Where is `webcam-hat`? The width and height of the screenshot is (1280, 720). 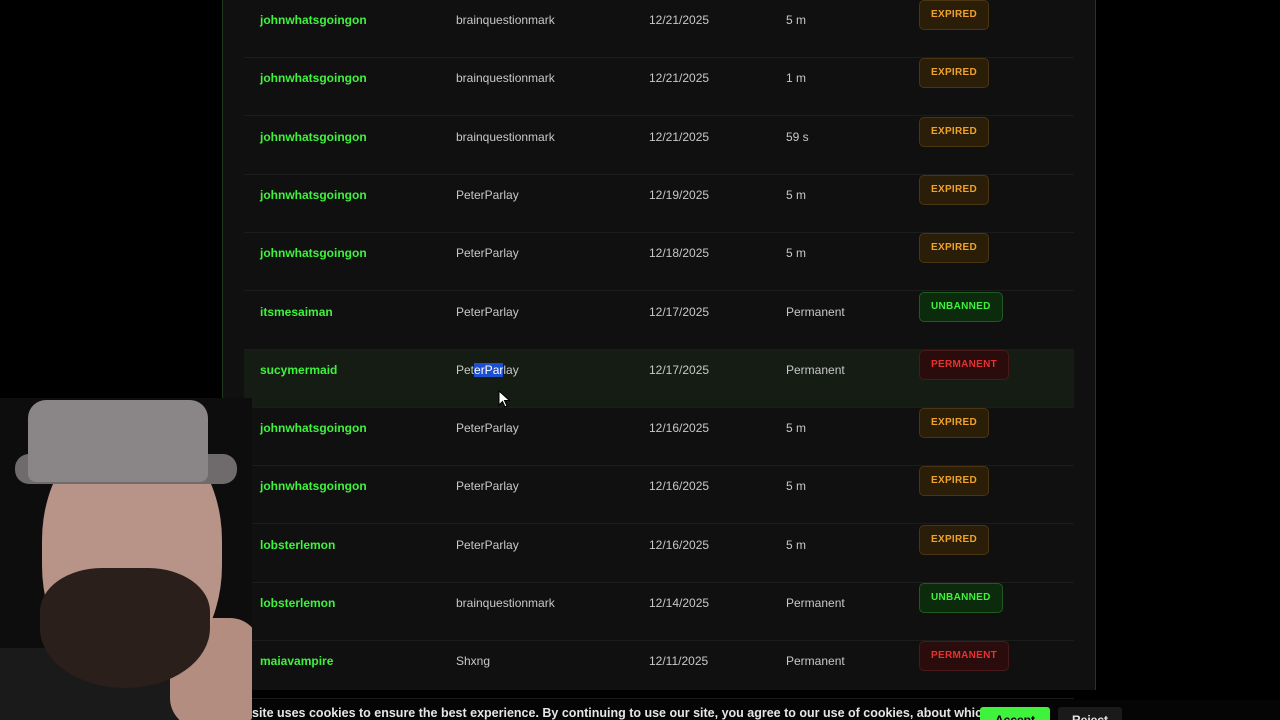 webcam-hat is located at coordinates (118, 441).